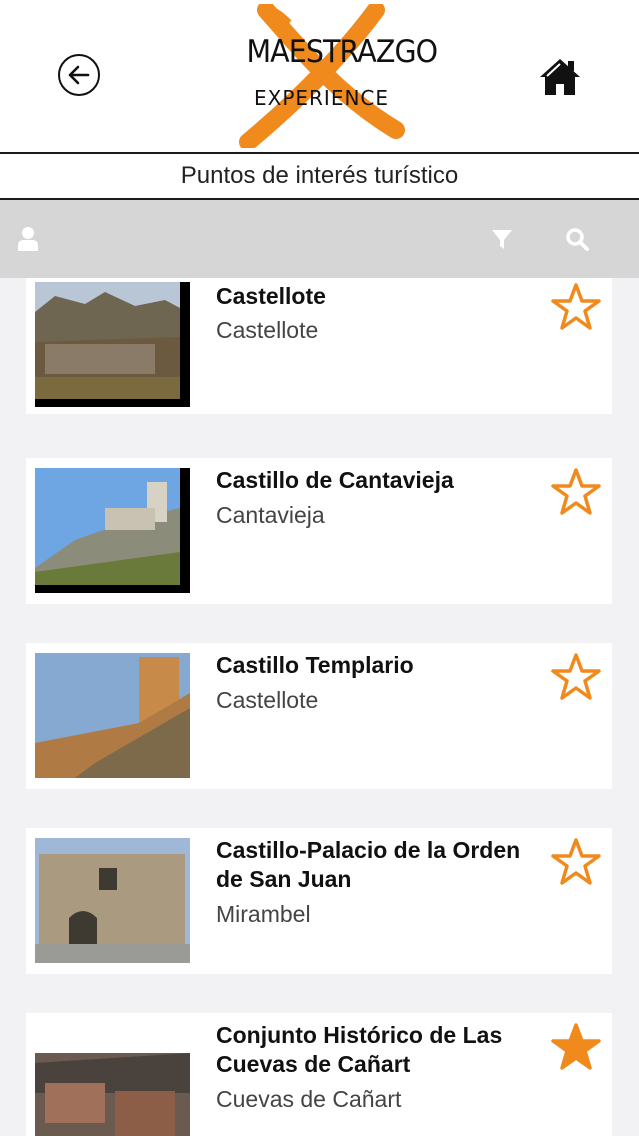 This screenshot has width=639, height=1136. What do you see at coordinates (319, 239) in the screenshot?
I see `toolbar` at bounding box center [319, 239].